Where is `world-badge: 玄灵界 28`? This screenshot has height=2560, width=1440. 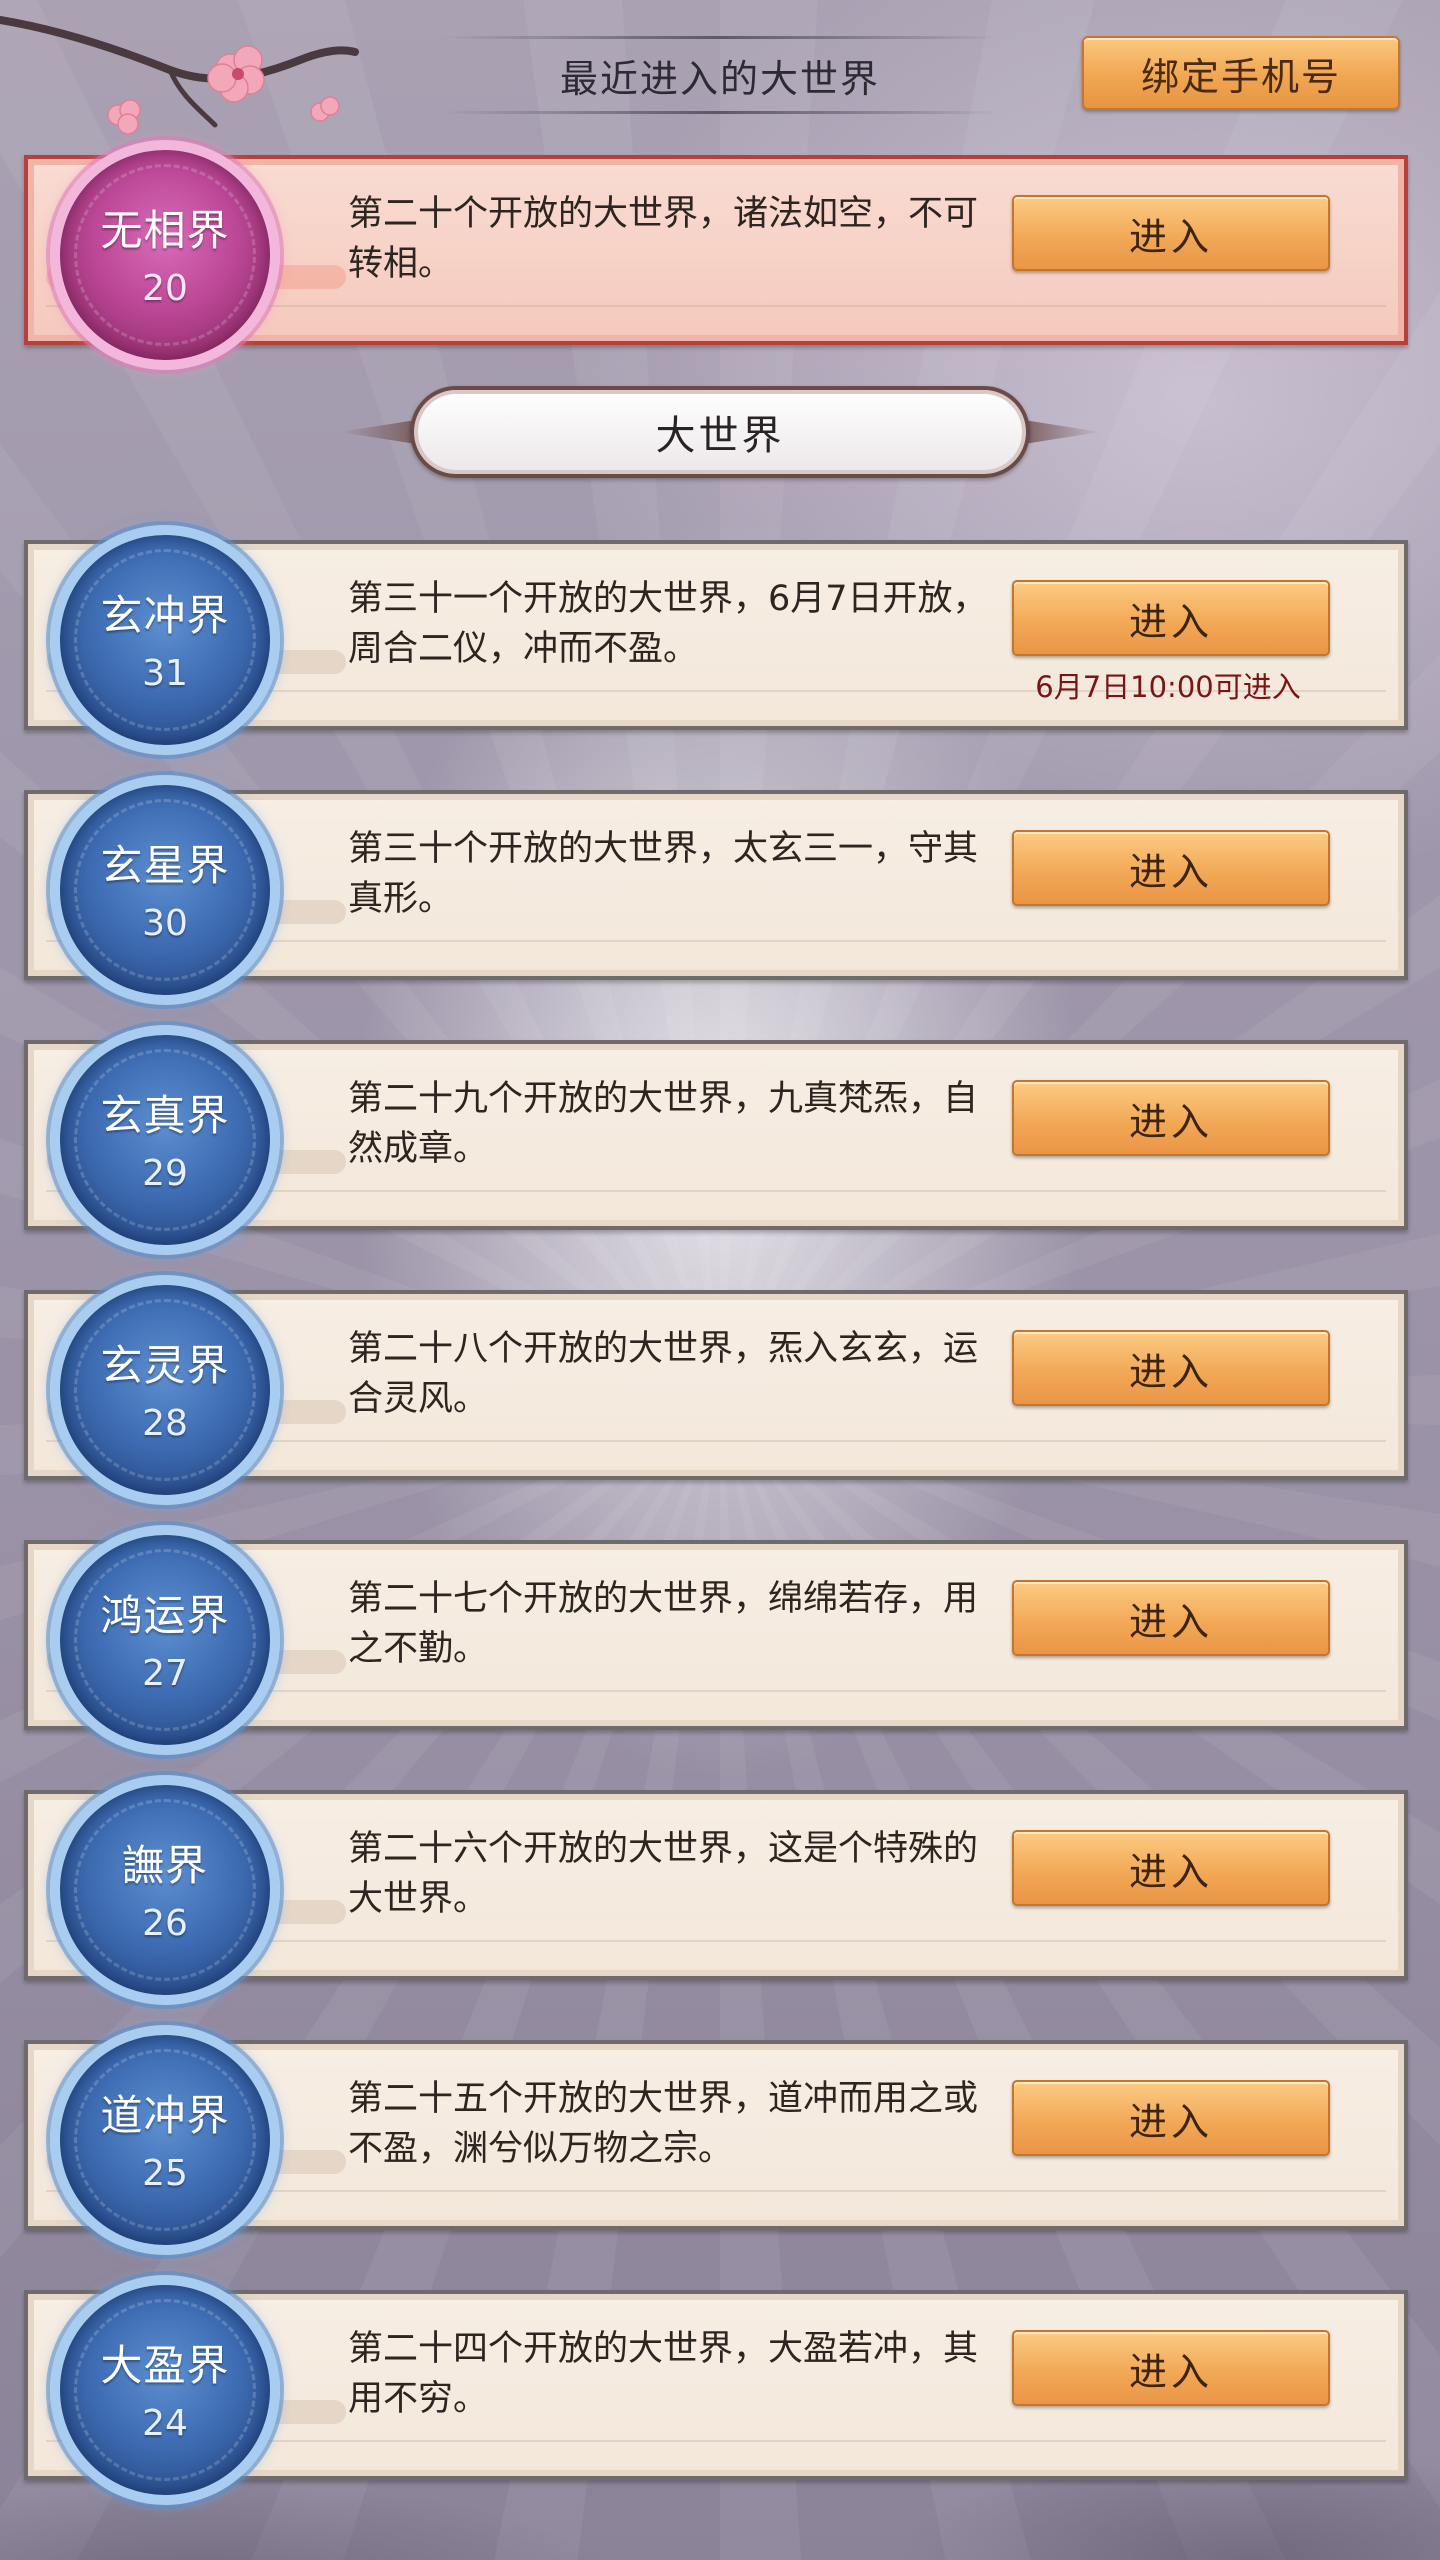 world-badge: 玄灵界 28 is located at coordinates (165, 1390).